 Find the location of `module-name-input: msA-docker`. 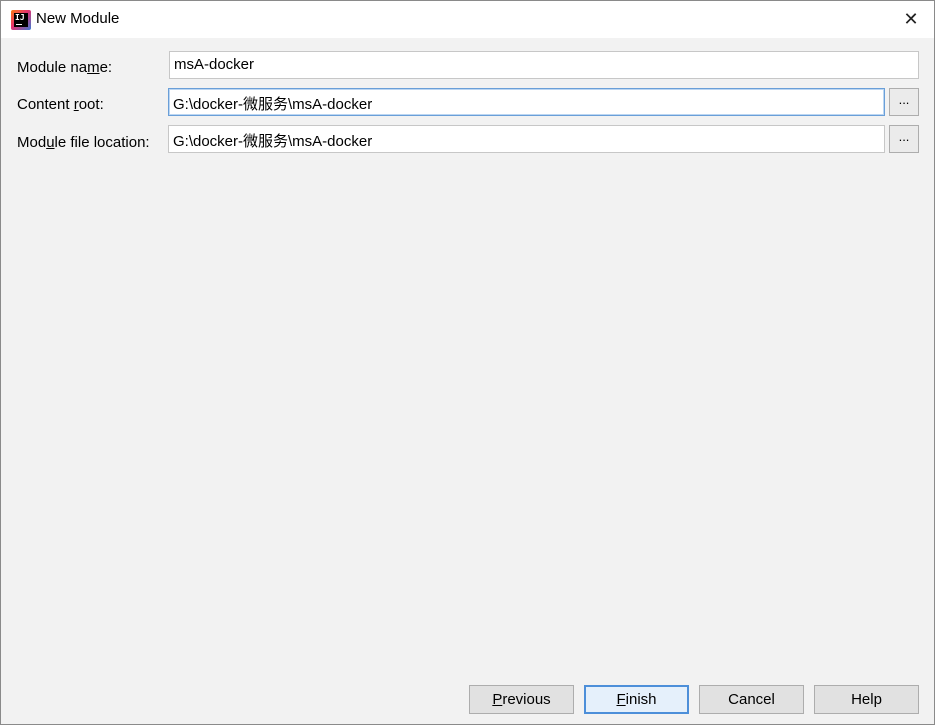

module-name-input: msA-docker is located at coordinates (544, 65).